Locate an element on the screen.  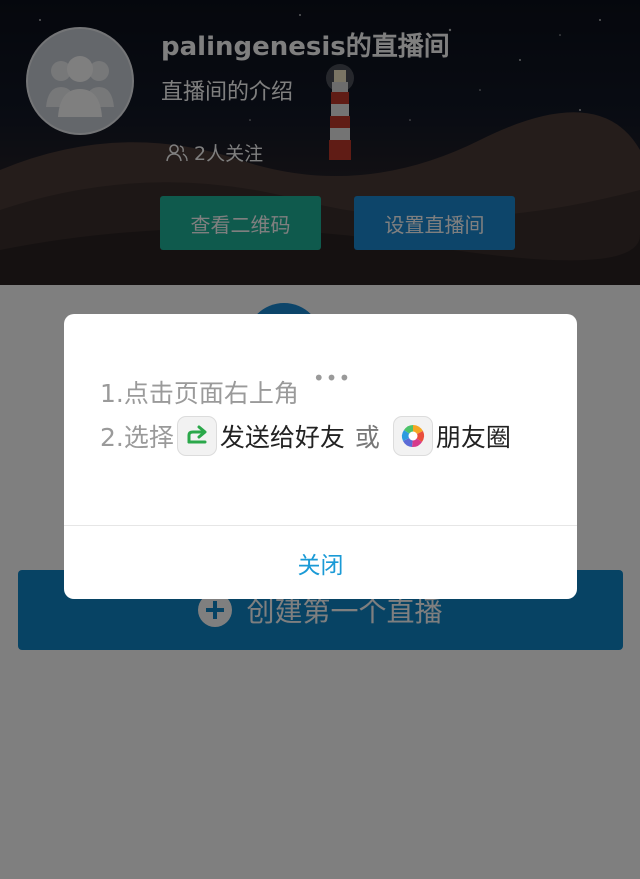
close-button: 关闭 is located at coordinates (320, 562).